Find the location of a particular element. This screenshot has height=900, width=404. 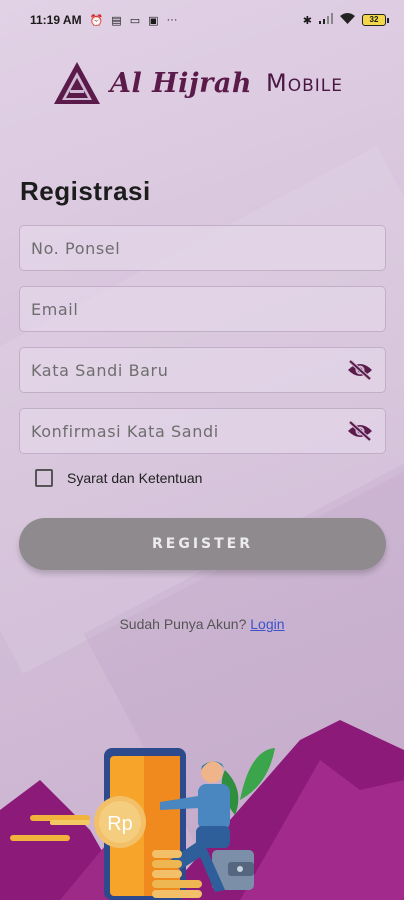

email-input is located at coordinates (202, 309).